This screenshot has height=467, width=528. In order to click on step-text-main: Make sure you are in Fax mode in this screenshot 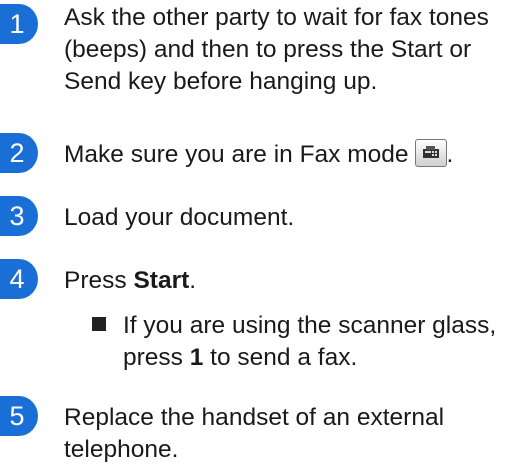, I will do `click(236, 154)`.